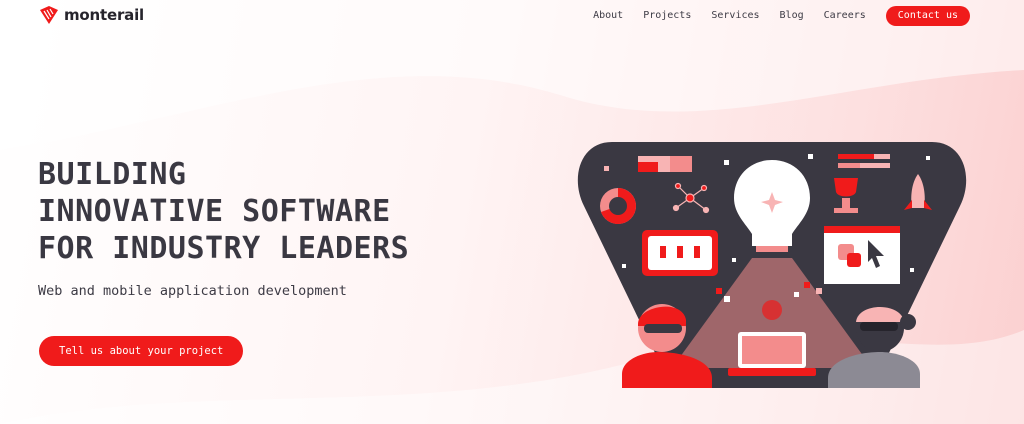  I want to click on monterail-logo-icon, so click(49, 15).